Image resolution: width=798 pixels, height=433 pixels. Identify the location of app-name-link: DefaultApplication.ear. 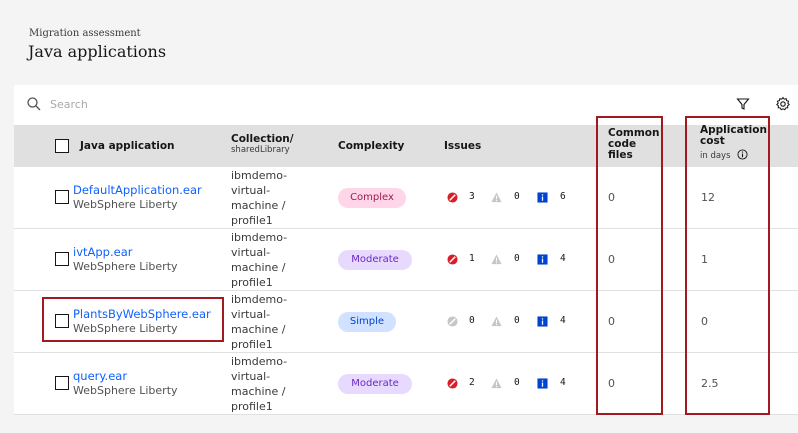
(137, 190).